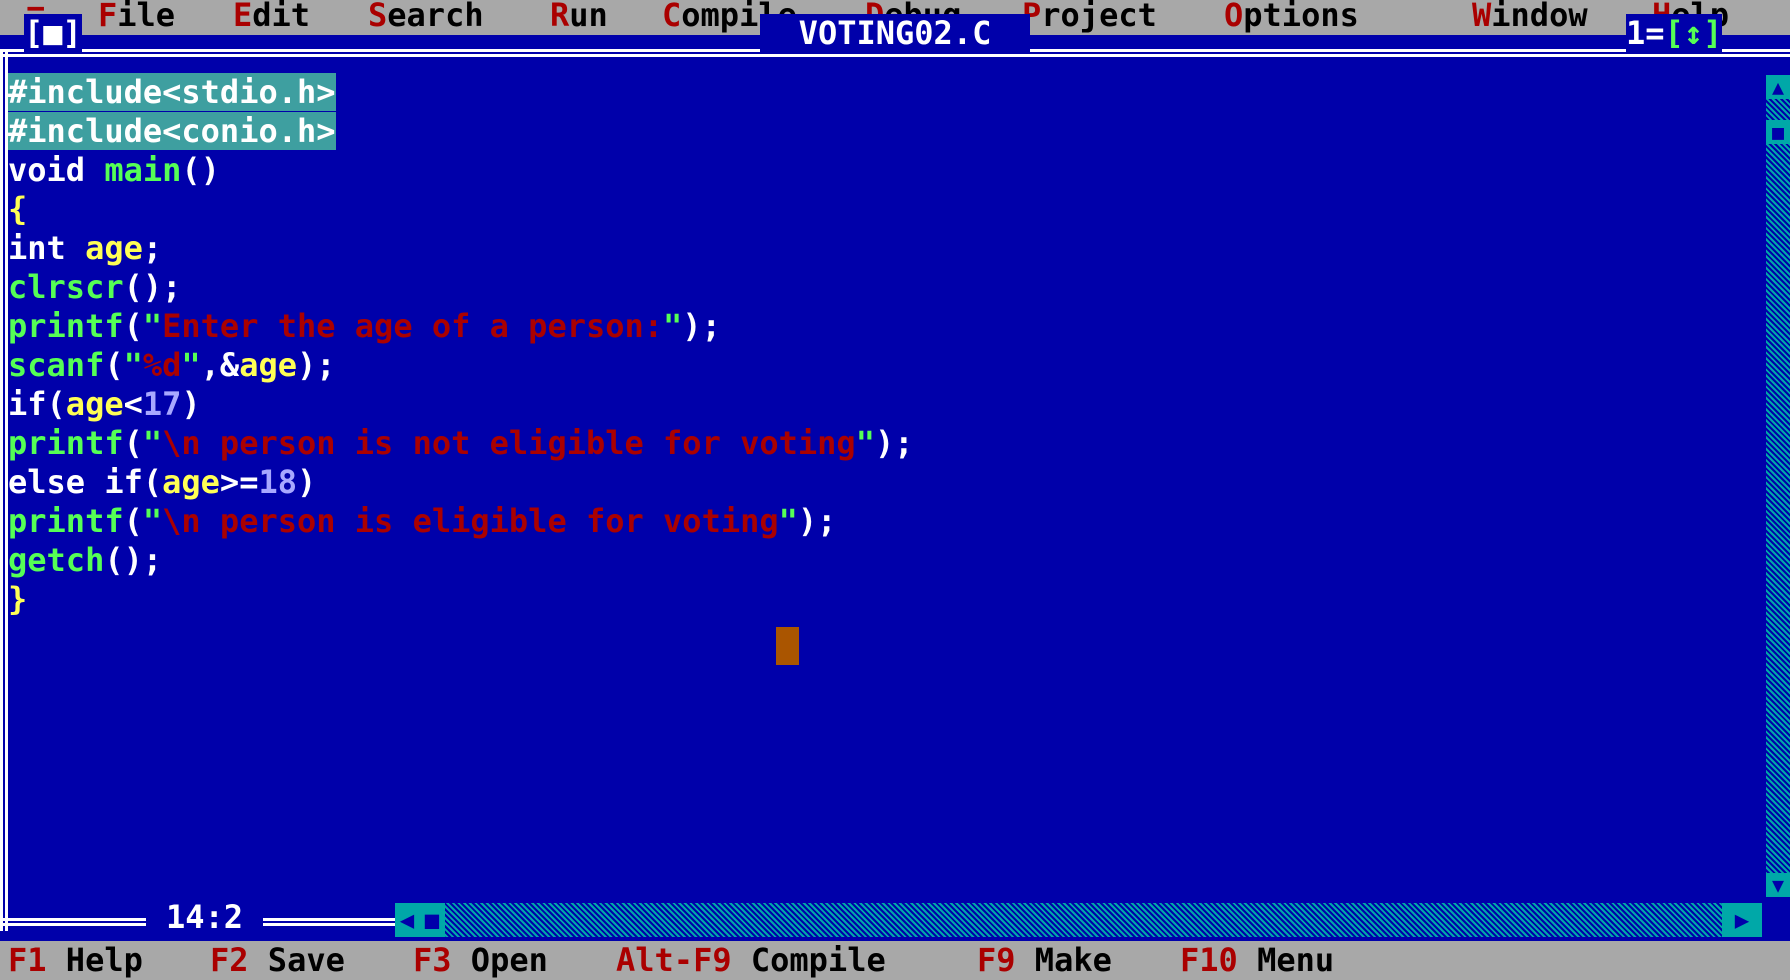  Describe the element at coordinates (17, 209) in the screenshot. I see `code-line: {` at that location.